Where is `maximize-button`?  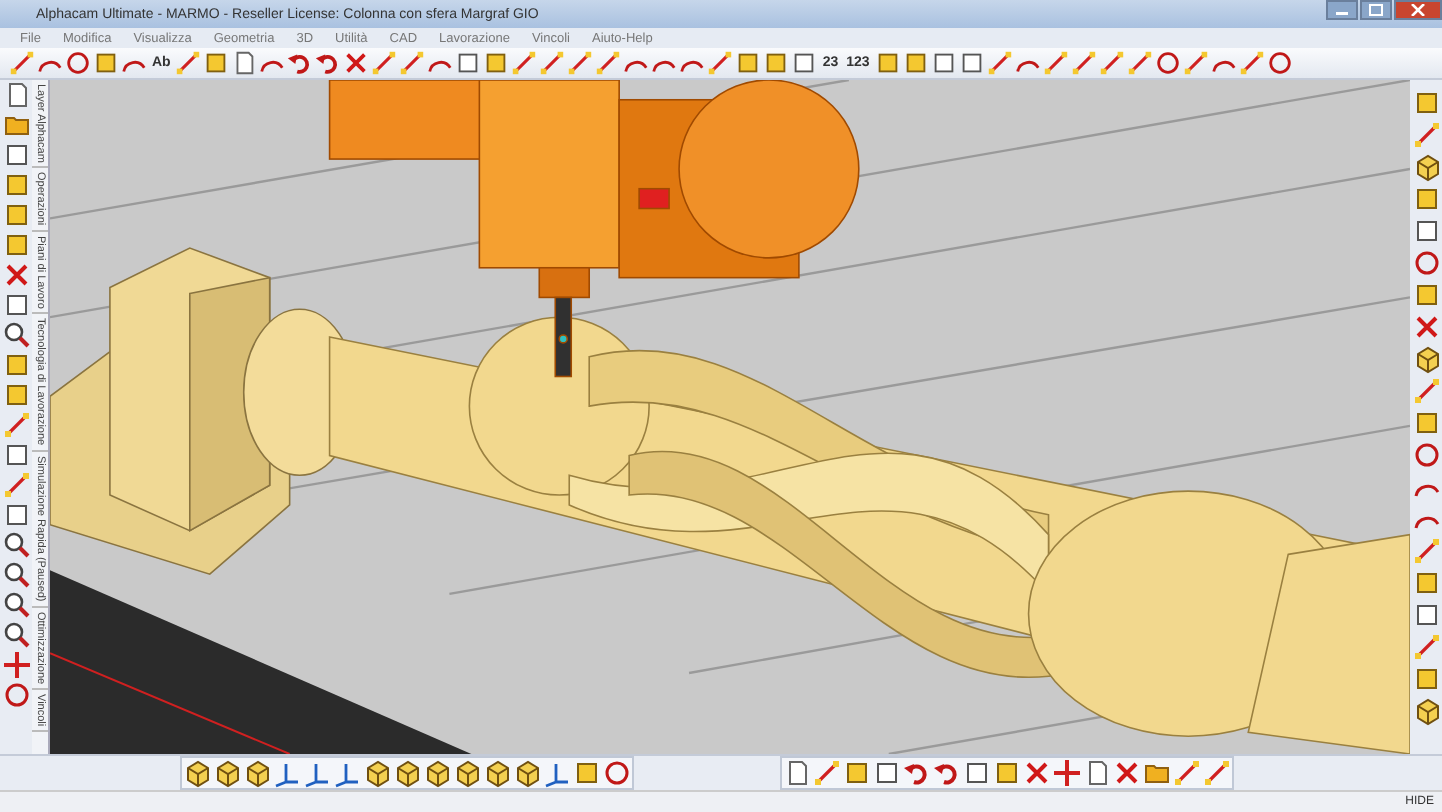
maximize-button is located at coordinates (1376, 10).